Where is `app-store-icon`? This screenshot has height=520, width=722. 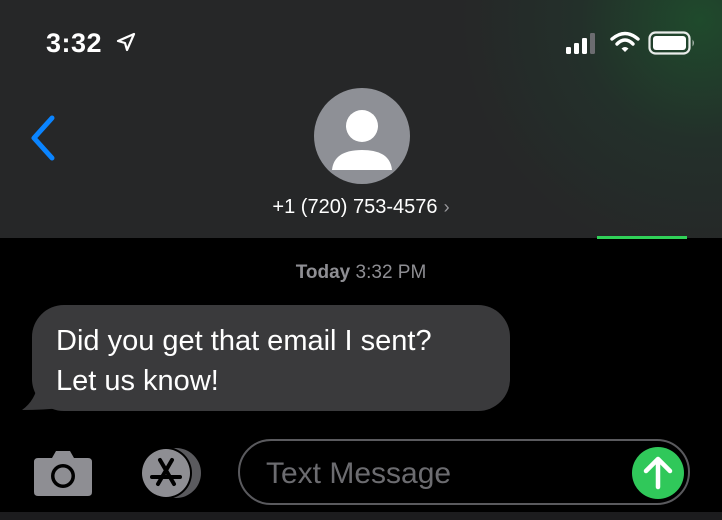 app-store-icon is located at coordinates (170, 473).